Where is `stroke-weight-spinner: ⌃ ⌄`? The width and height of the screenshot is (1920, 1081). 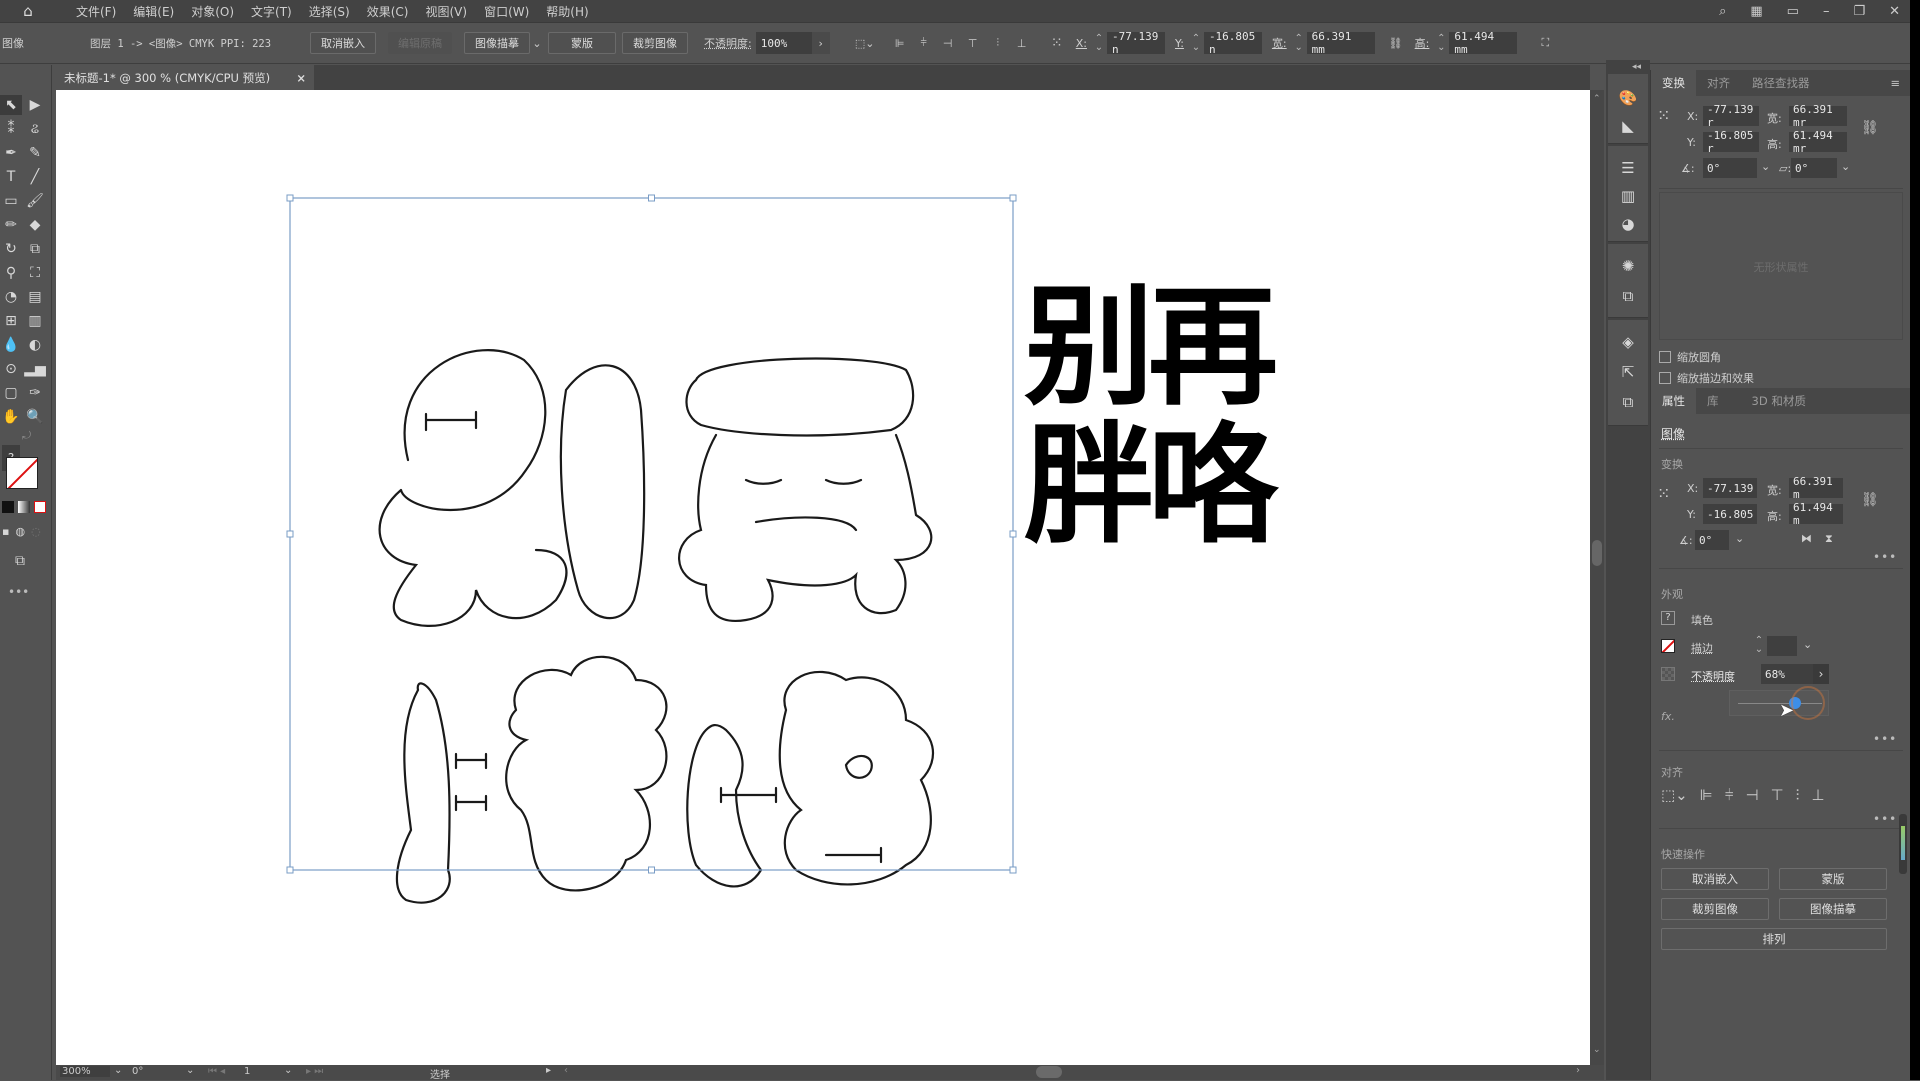 stroke-weight-spinner: ⌃ ⌄ is located at coordinates (1759, 645).